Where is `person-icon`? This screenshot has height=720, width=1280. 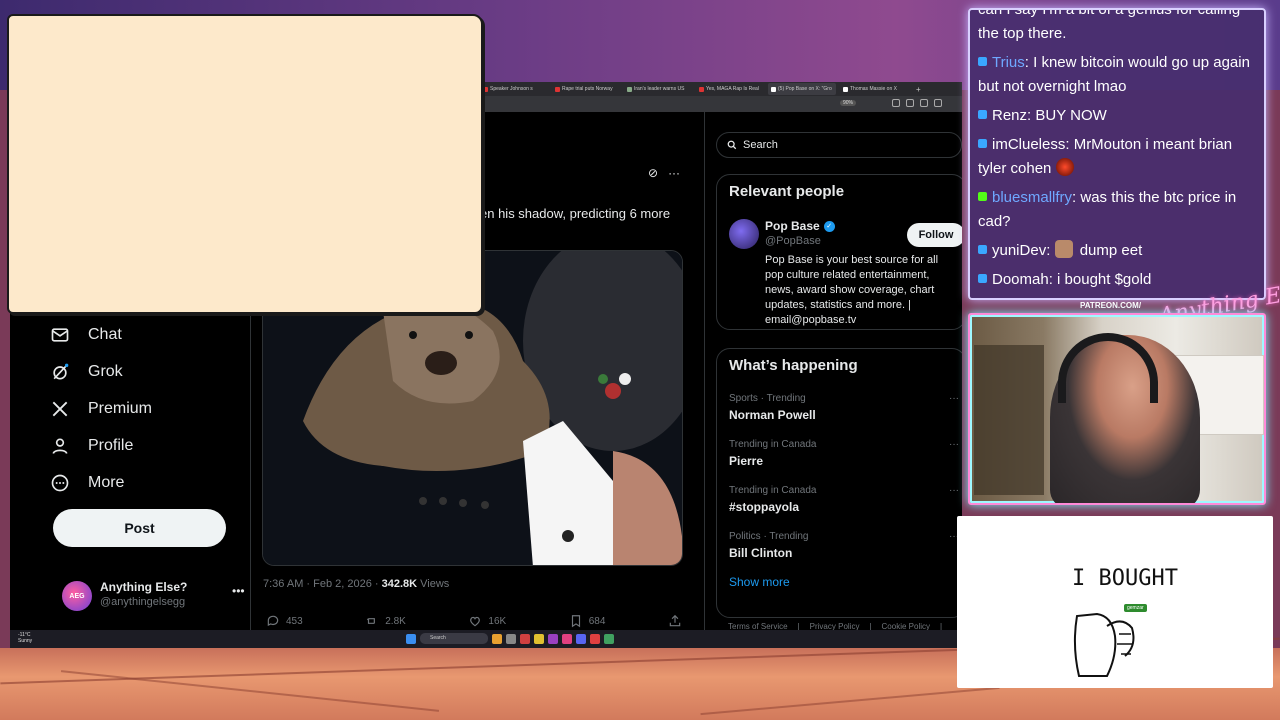 person-icon is located at coordinates (60, 446).